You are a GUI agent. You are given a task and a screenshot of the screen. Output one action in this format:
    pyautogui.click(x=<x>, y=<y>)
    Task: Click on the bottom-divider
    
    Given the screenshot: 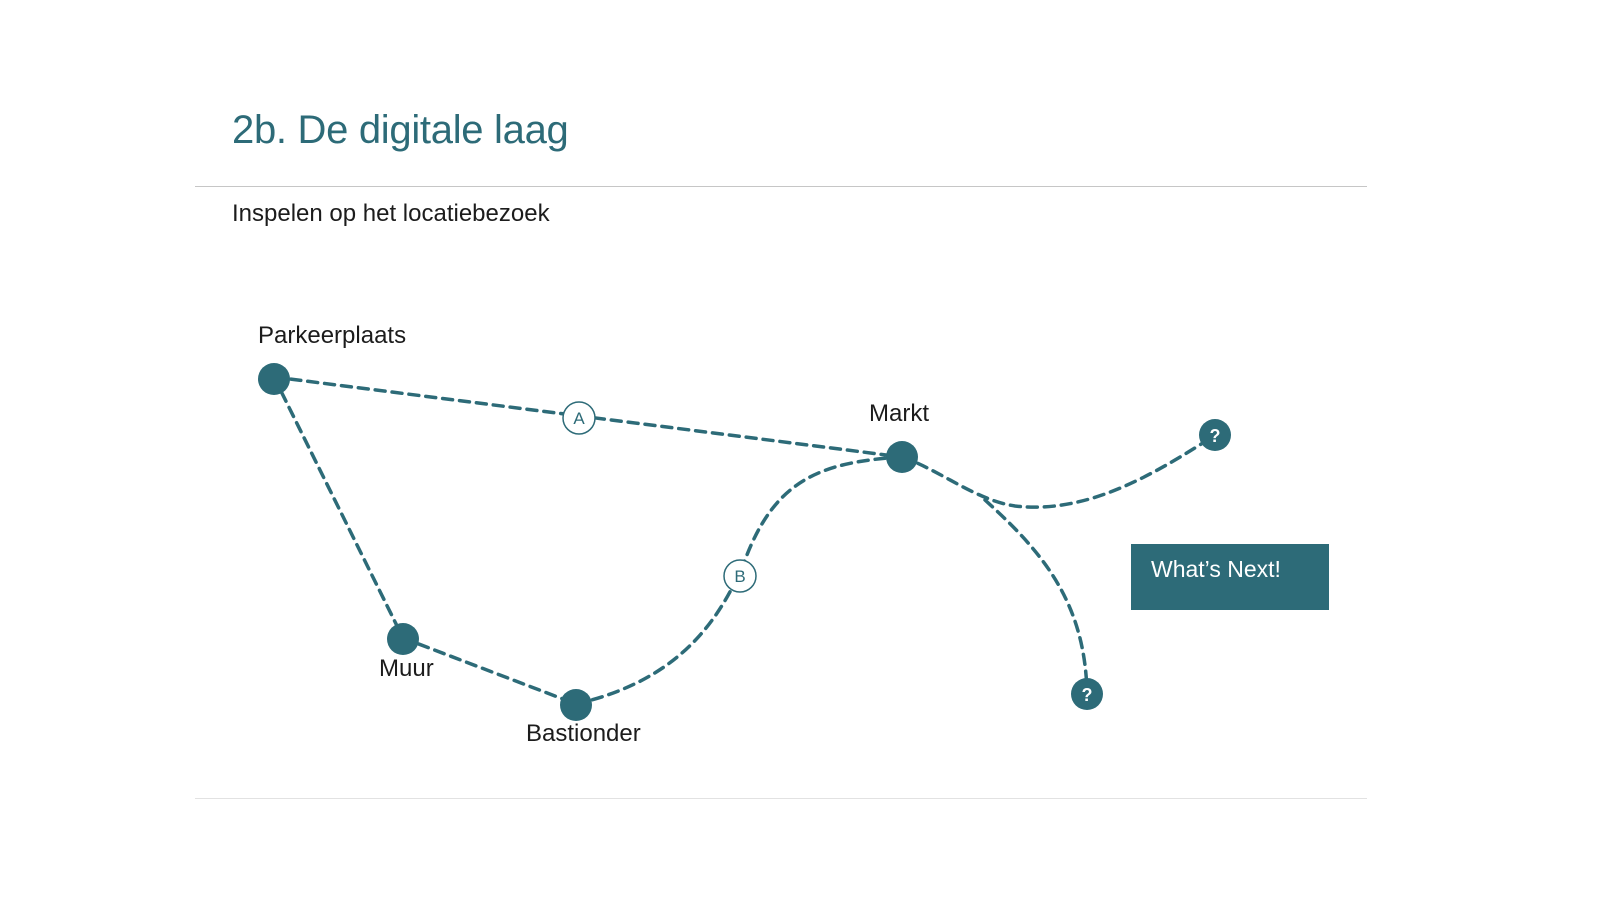 What is the action you would take?
    pyautogui.click(x=781, y=798)
    